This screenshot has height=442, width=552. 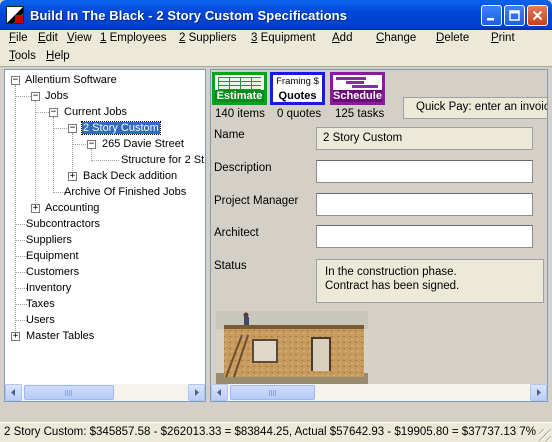 What do you see at coordinates (424, 171) in the screenshot?
I see `description-field` at bounding box center [424, 171].